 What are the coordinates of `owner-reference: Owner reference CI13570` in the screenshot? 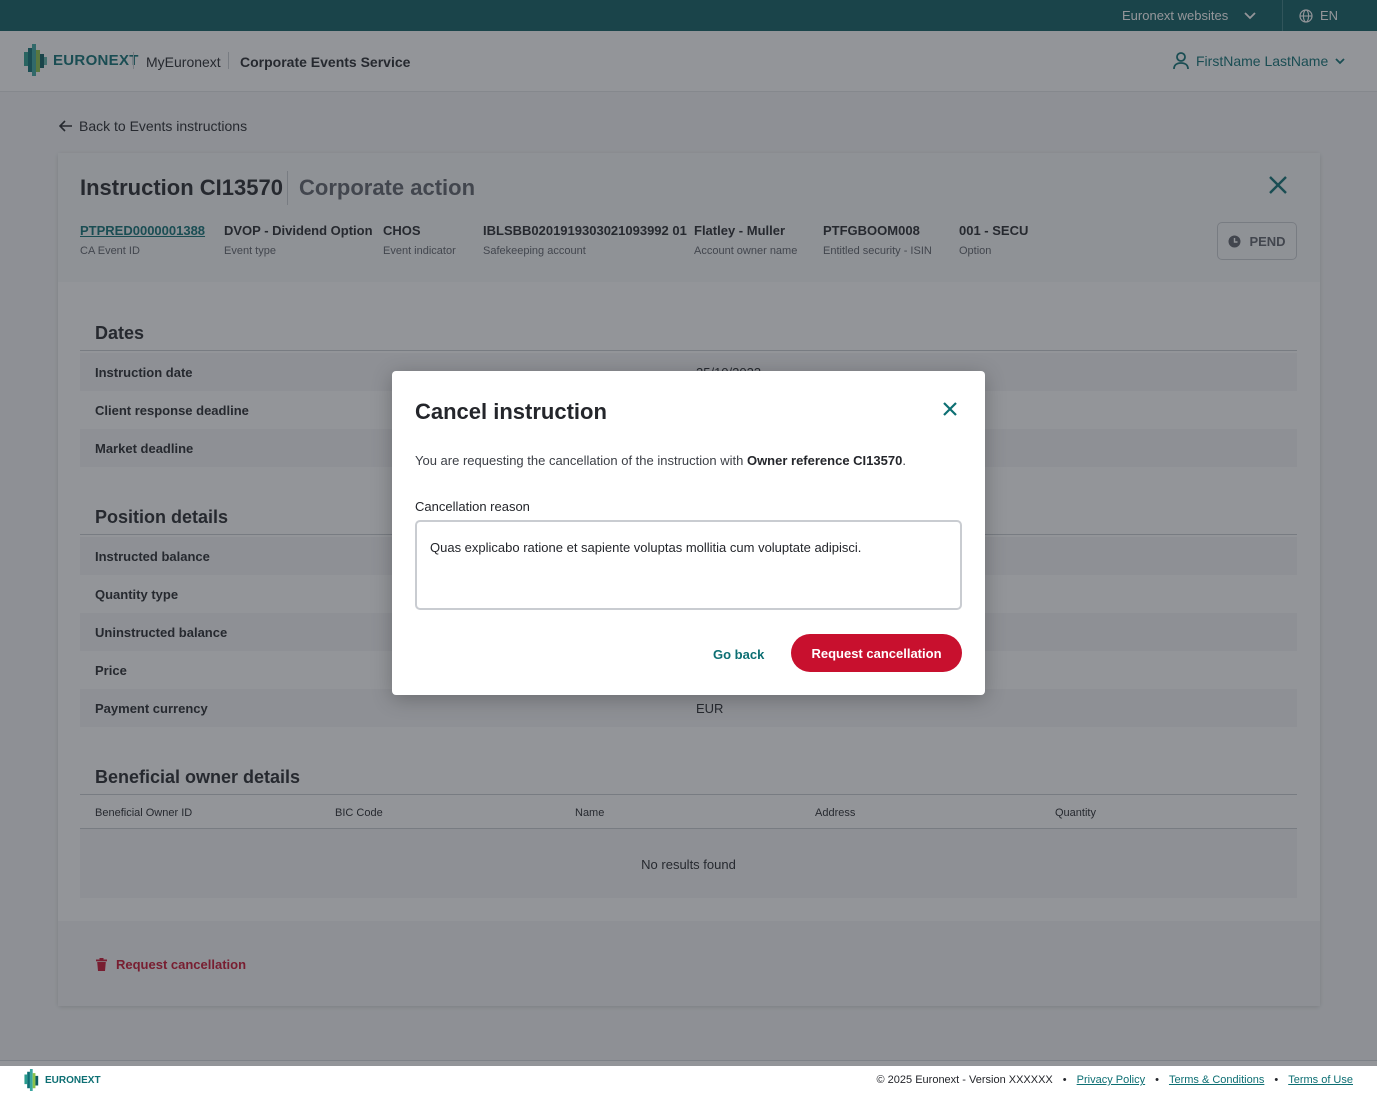 It's located at (824, 460).